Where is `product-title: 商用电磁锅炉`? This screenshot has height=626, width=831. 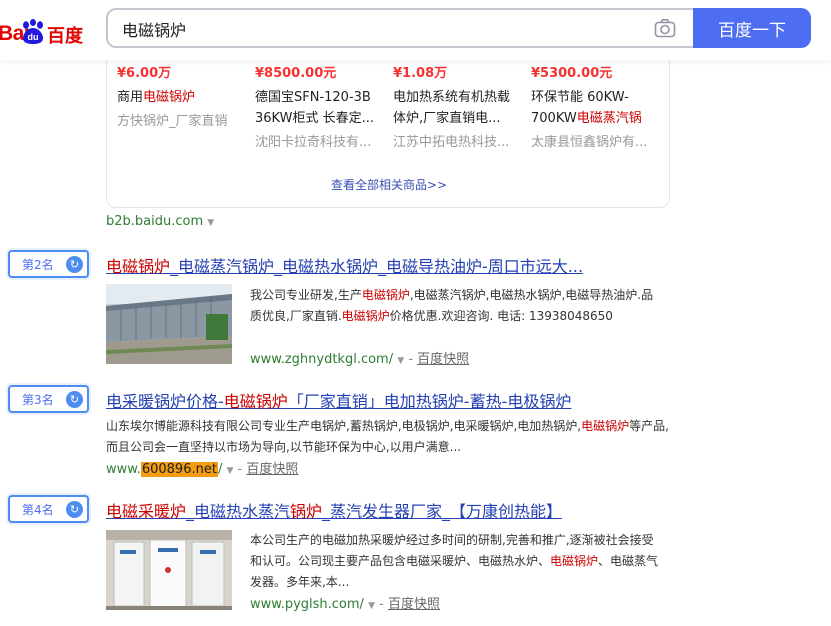 product-title: 商用电磁锅炉 is located at coordinates (181, 97).